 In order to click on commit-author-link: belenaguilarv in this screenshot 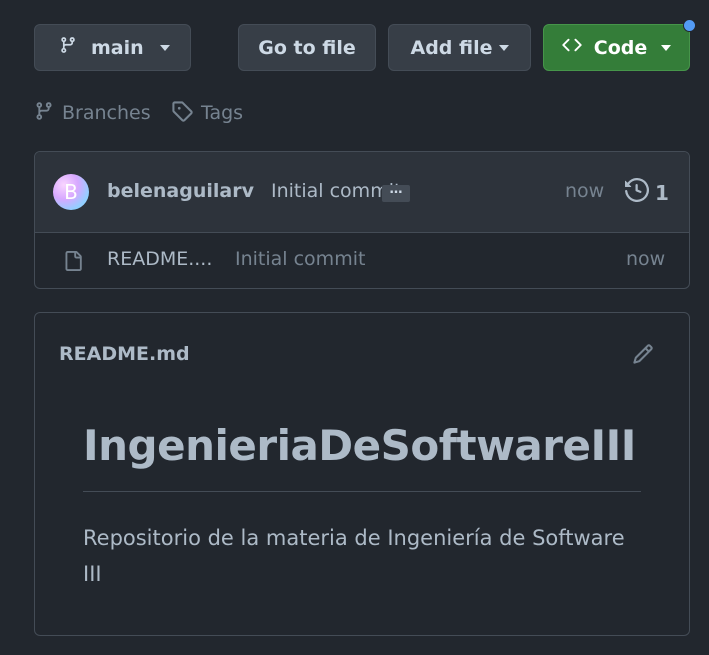, I will do `click(180, 191)`.